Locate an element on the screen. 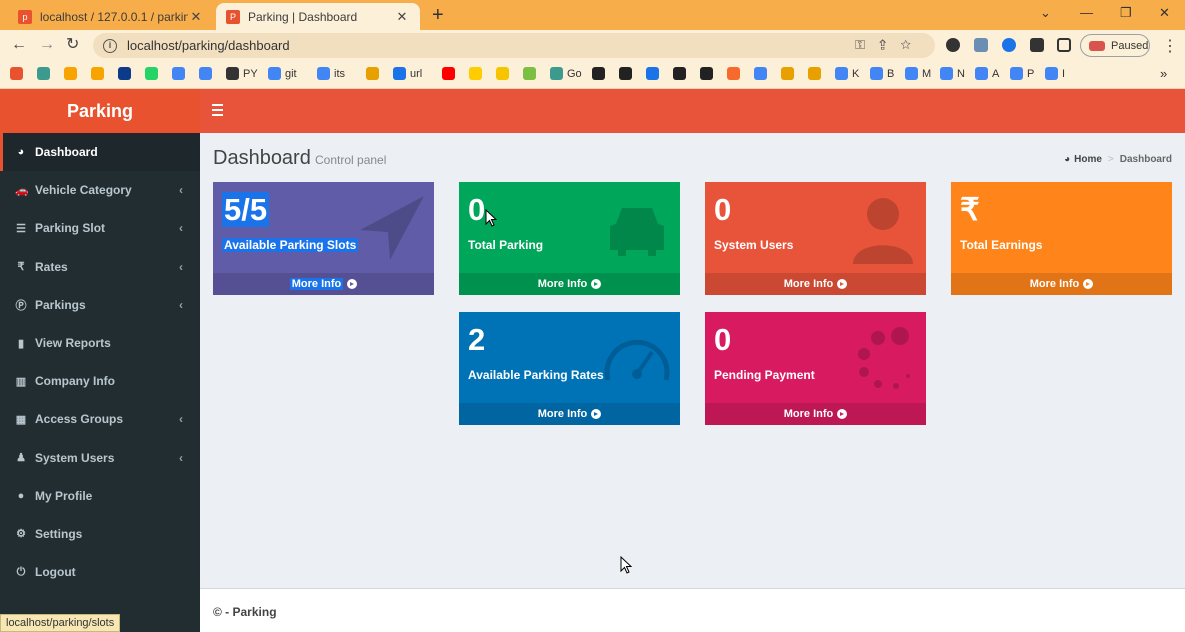  bookmark-star-icon: ☆ is located at coordinates (912, 44).